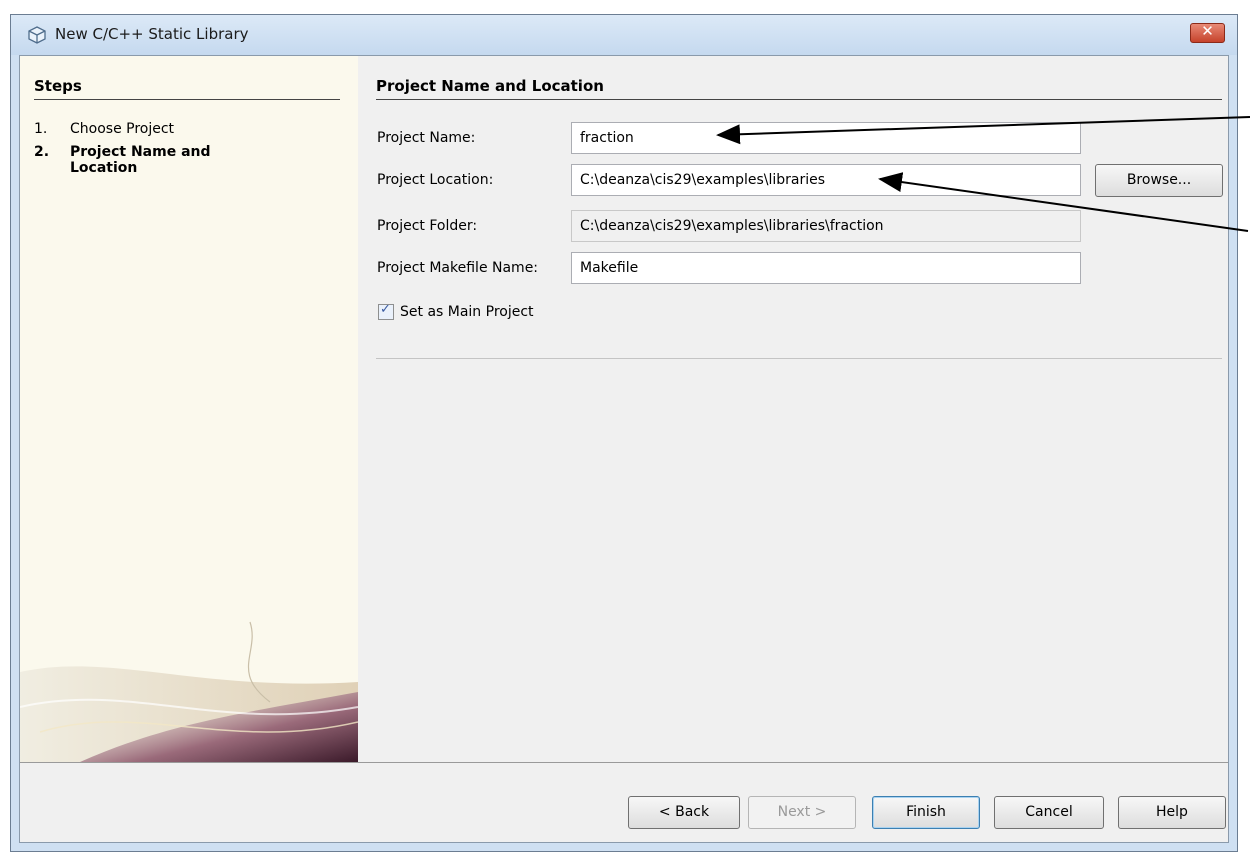 This screenshot has width=1250, height=856. Describe the element at coordinates (624, 35) in the screenshot. I see `title-bar: New C/C++ Static Library ✕` at that location.